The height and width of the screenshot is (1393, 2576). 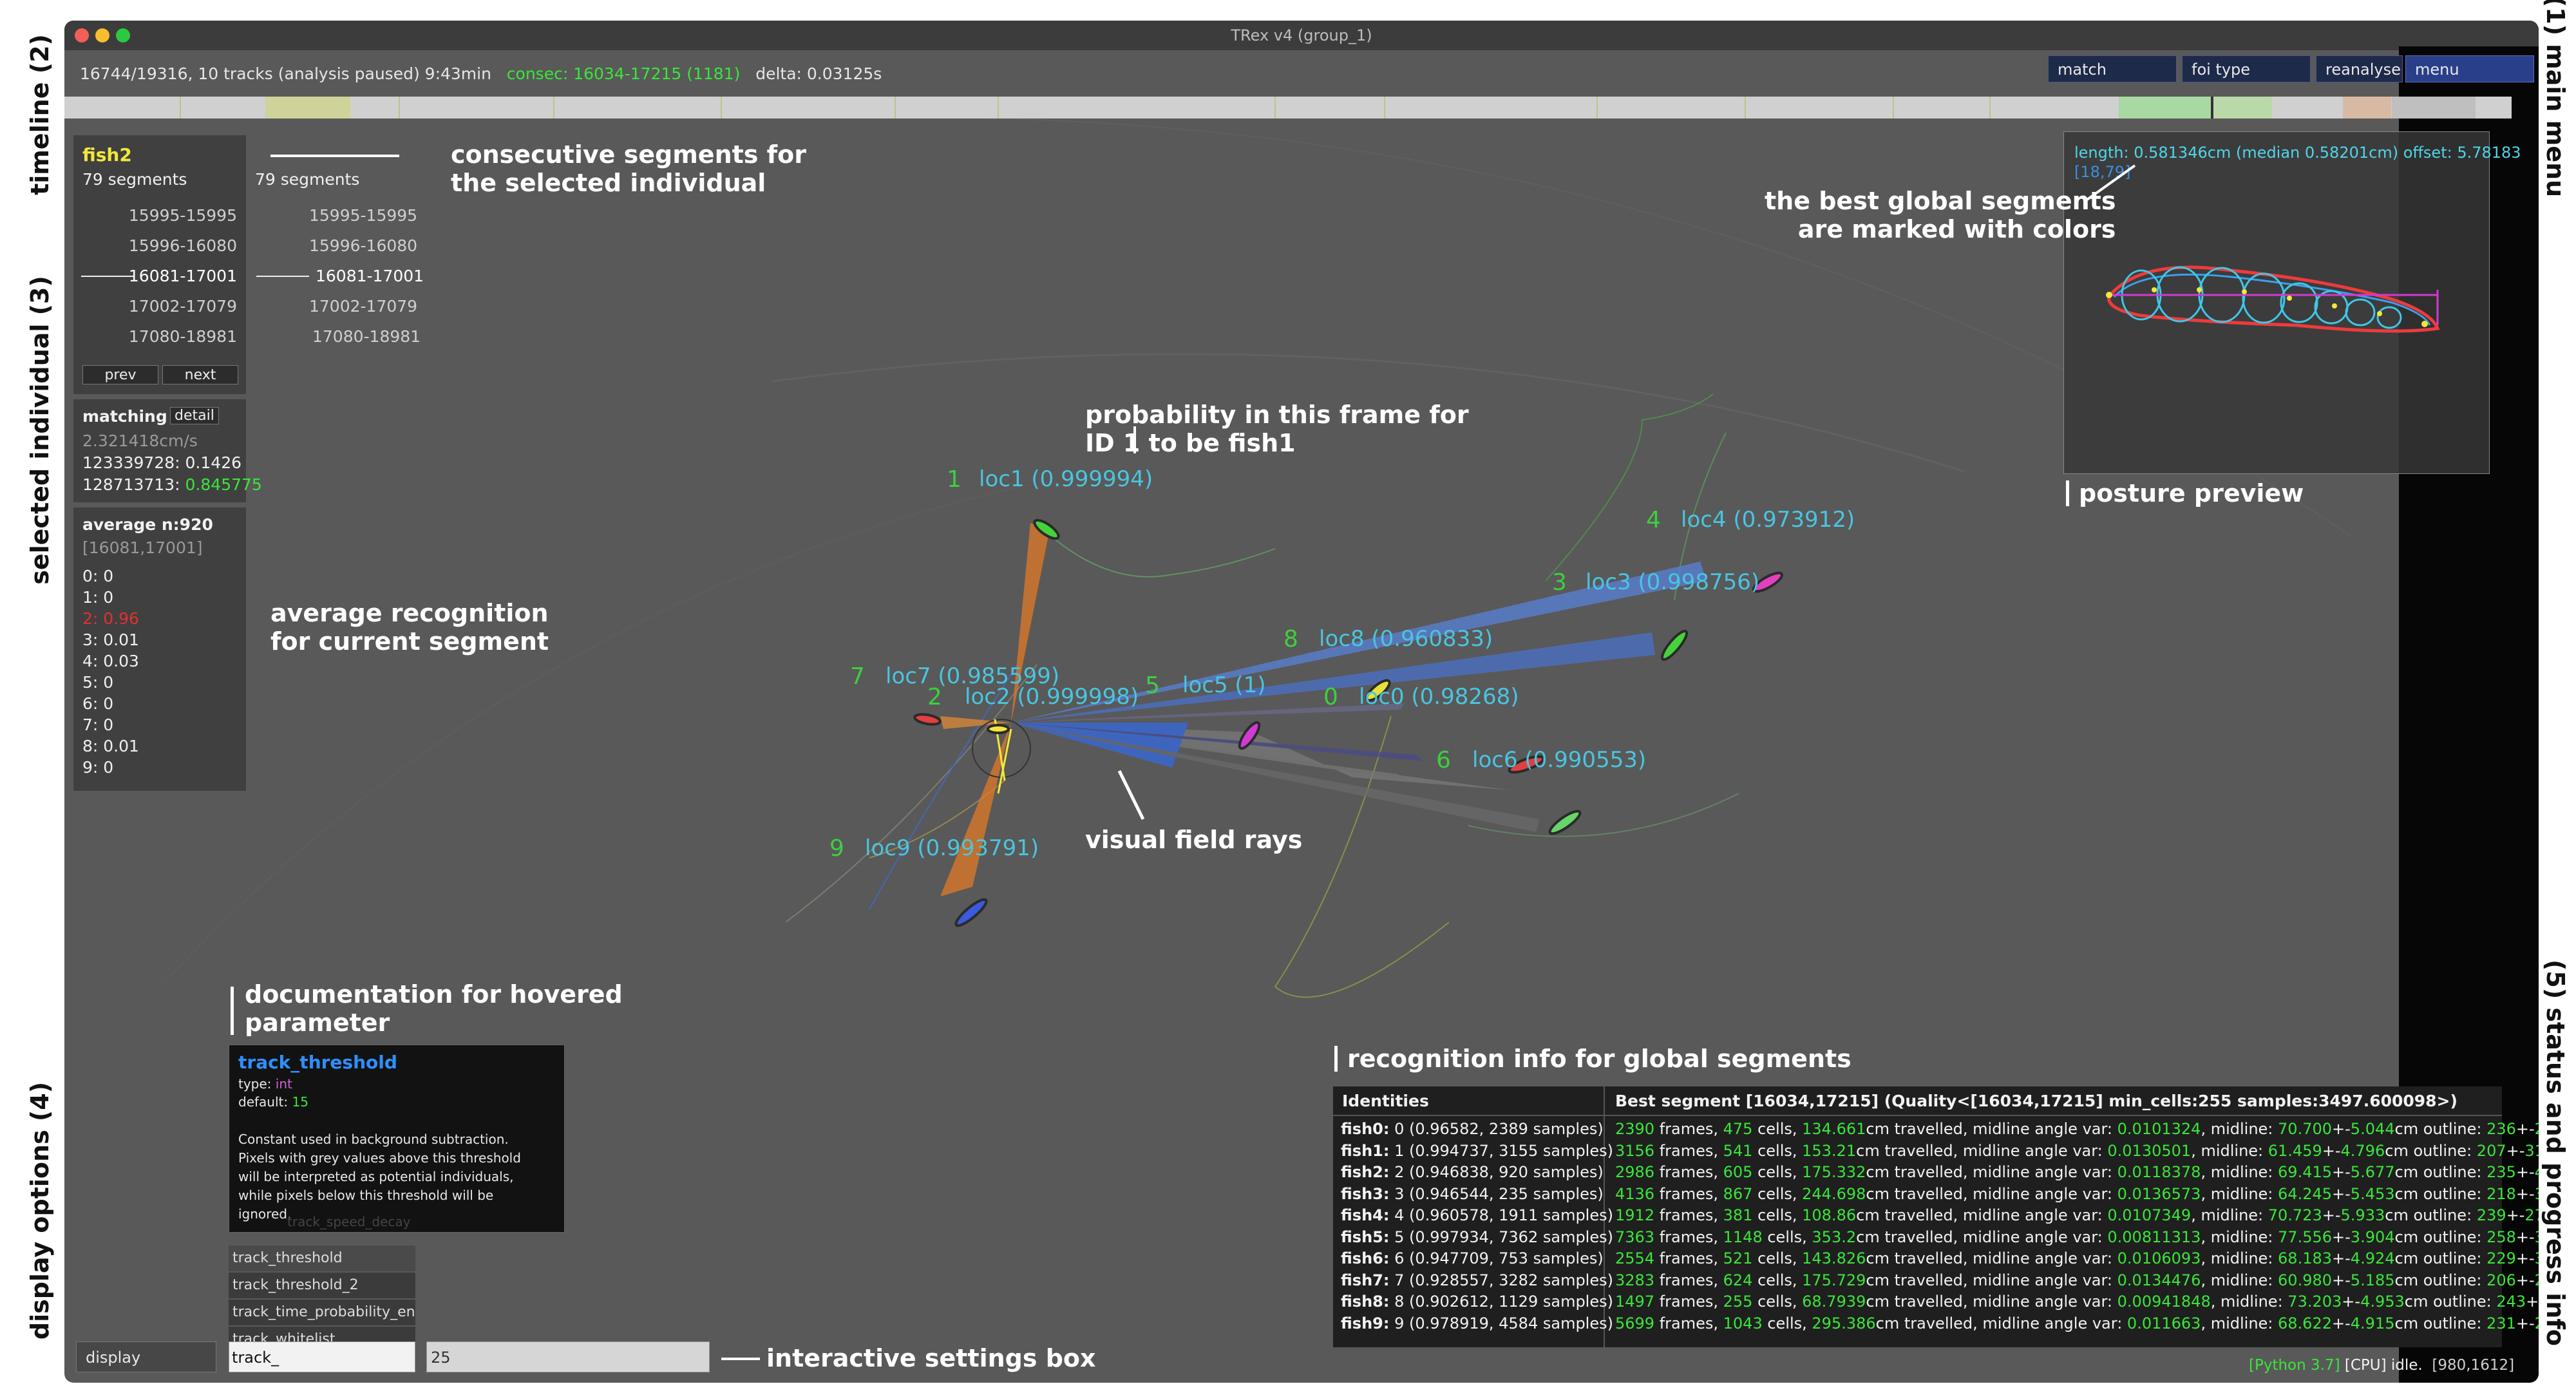 What do you see at coordinates (973, 676) in the screenshot?
I see `fish-label: loc7 (0.985599)` at bounding box center [973, 676].